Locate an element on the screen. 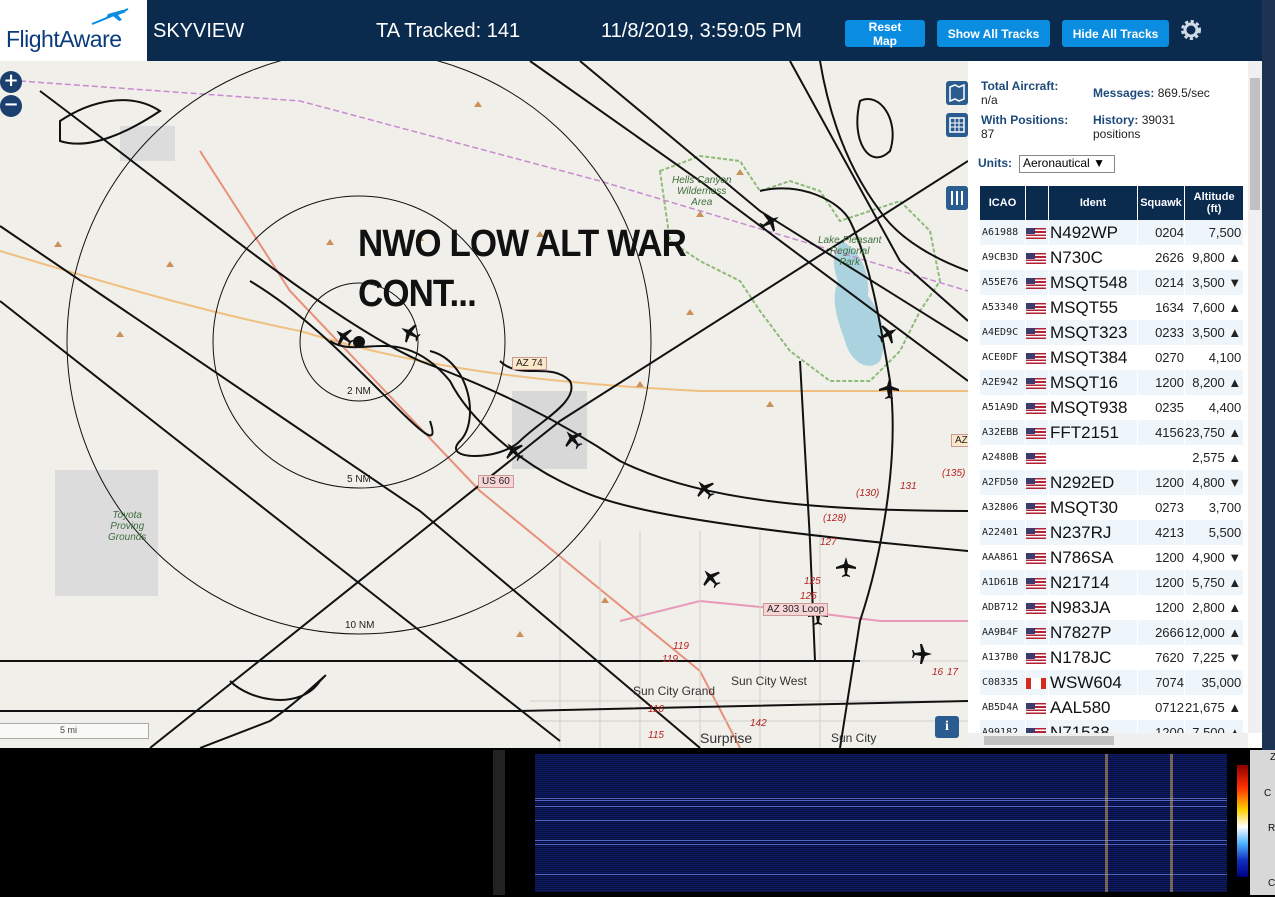  units-select: Aeronautical ▼ is located at coordinates (1067, 164).